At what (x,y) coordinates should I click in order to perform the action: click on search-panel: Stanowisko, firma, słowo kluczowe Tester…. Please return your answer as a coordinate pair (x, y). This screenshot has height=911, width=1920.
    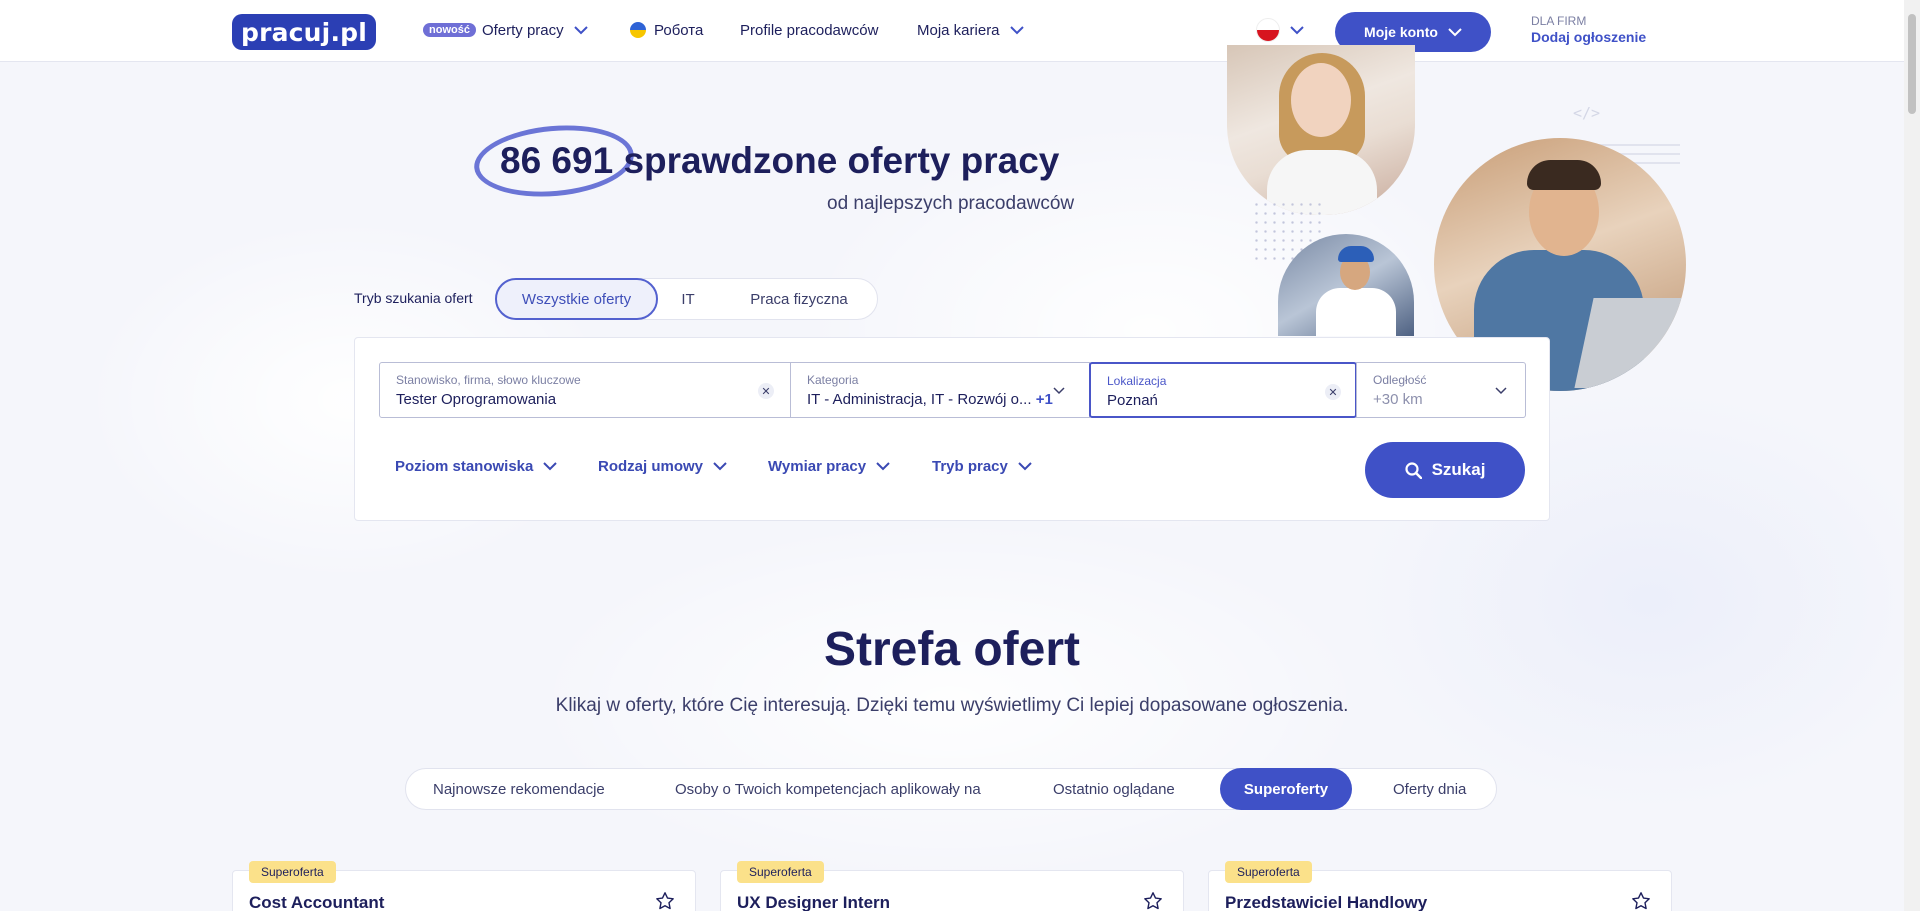
    Looking at the image, I should click on (952, 429).